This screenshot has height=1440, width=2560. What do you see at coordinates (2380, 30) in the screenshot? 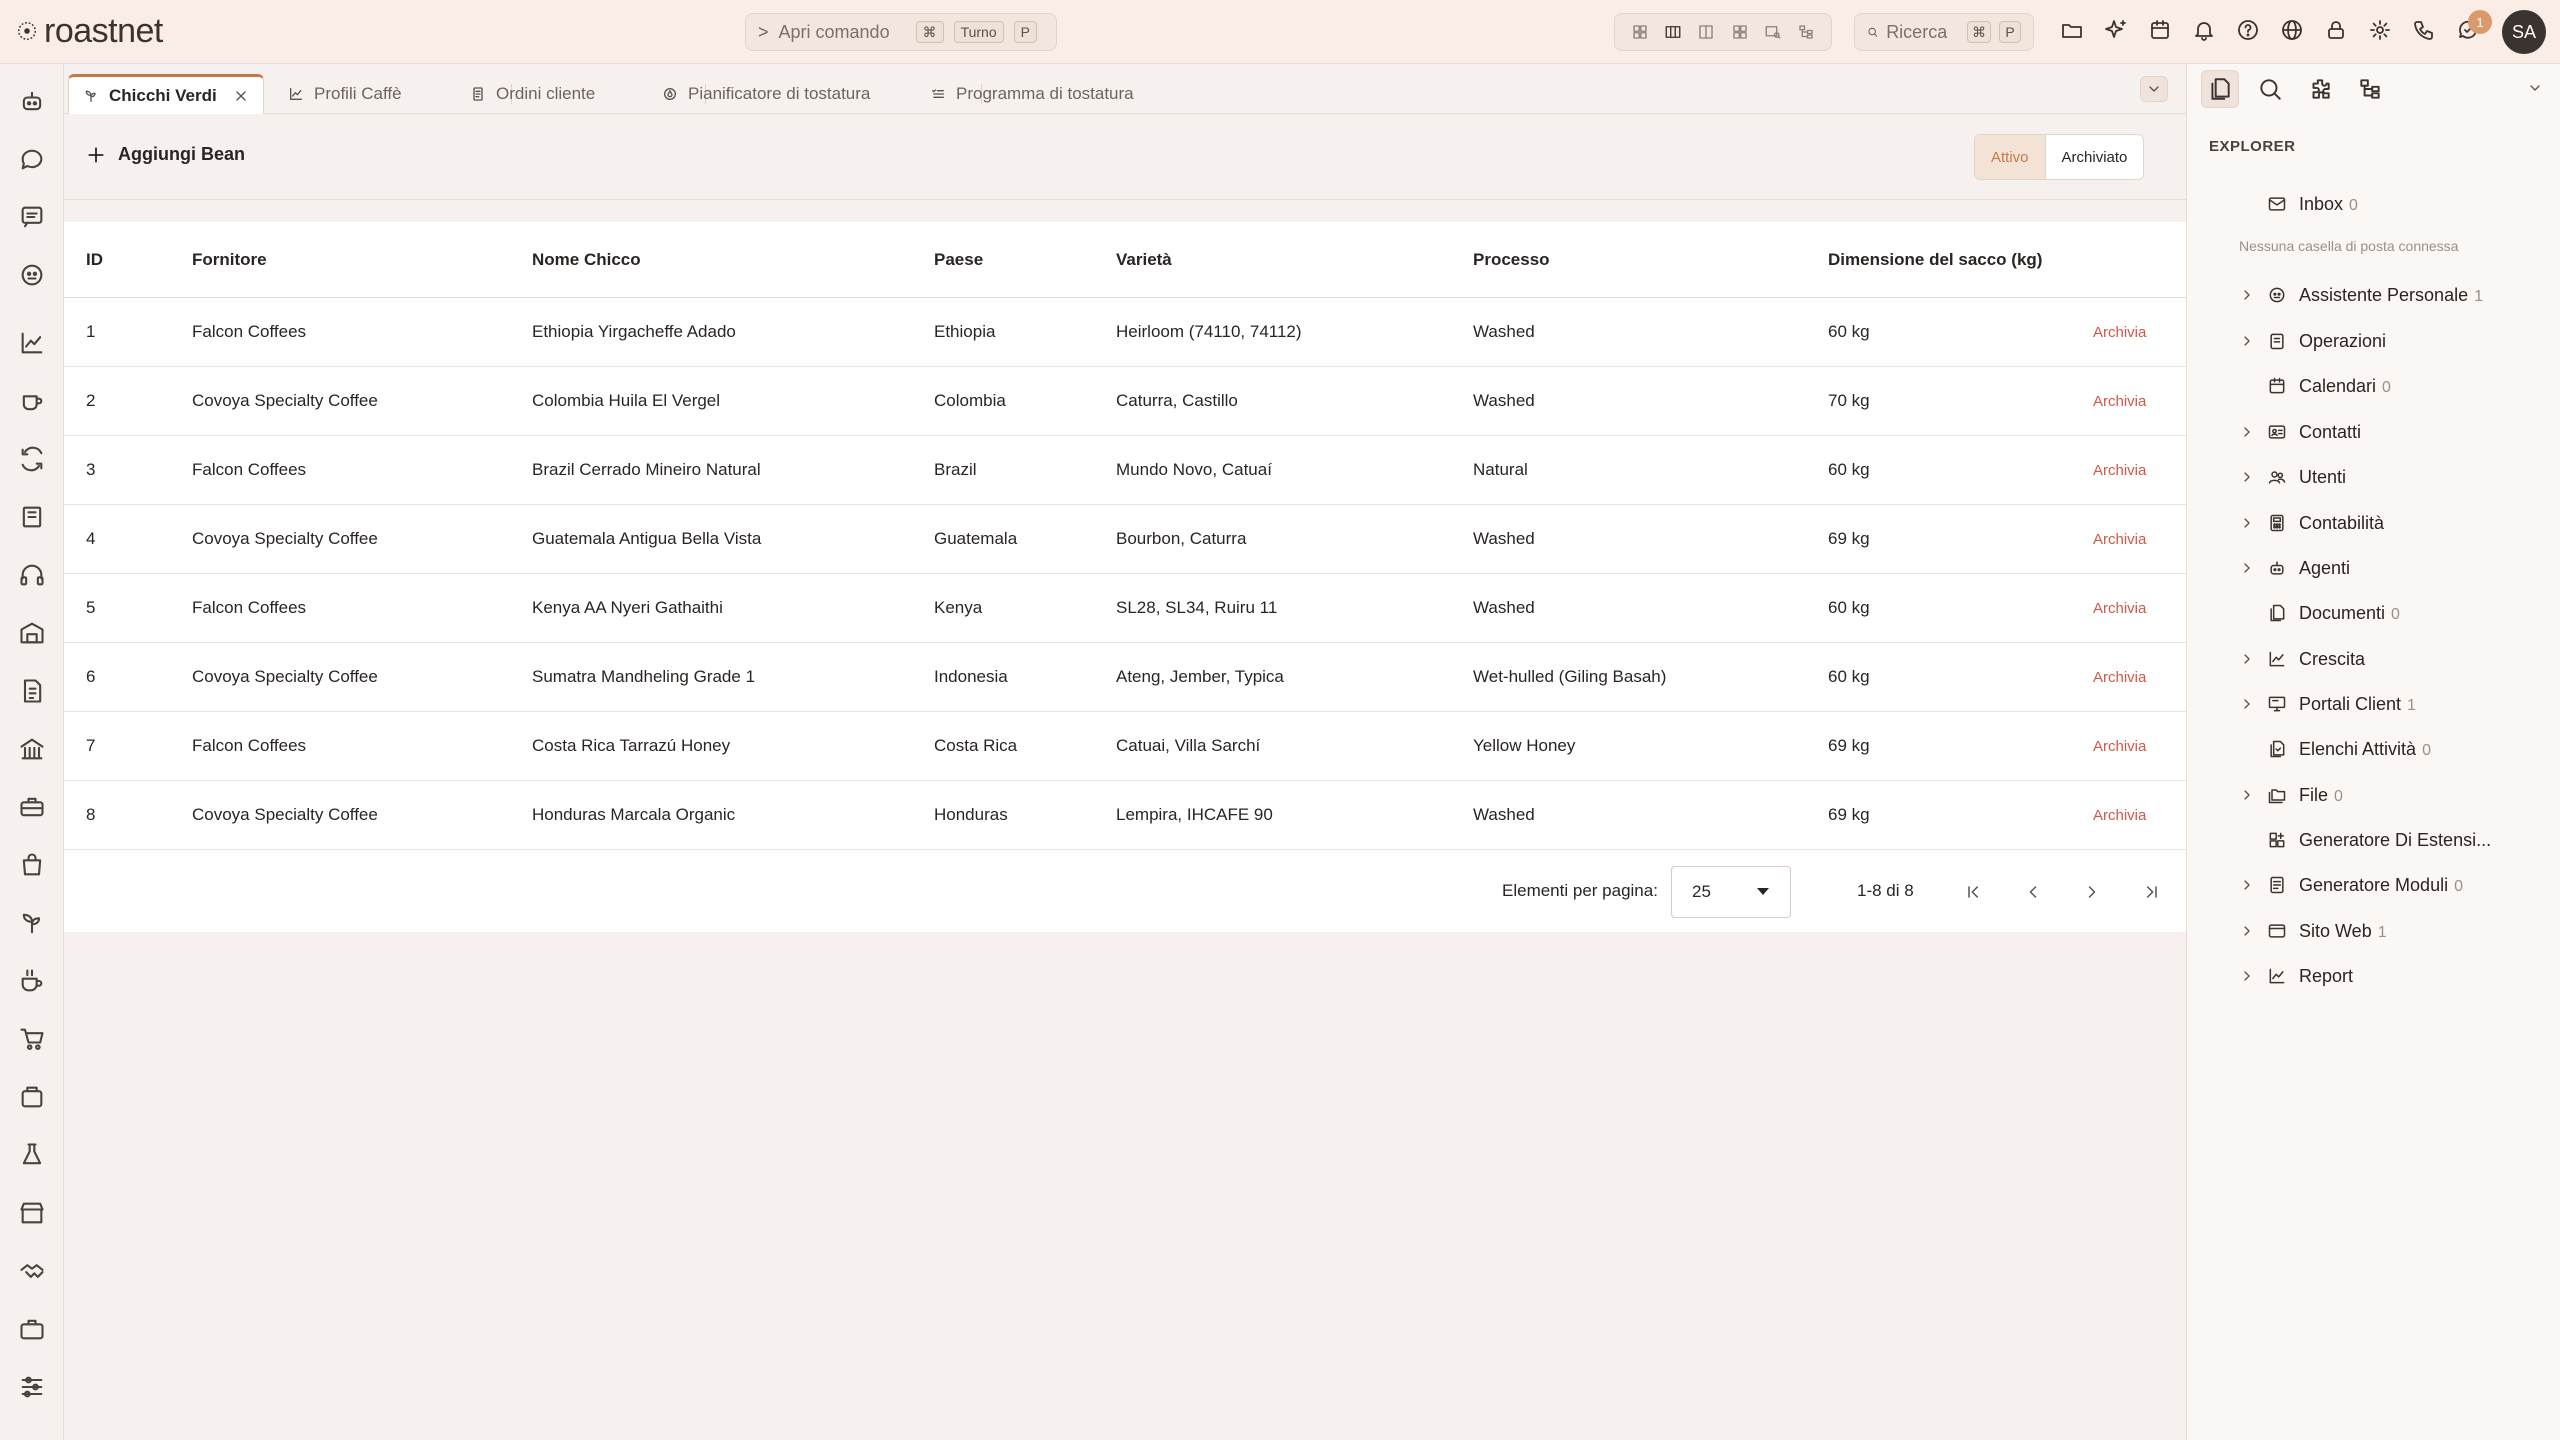
I see `settings-button` at bounding box center [2380, 30].